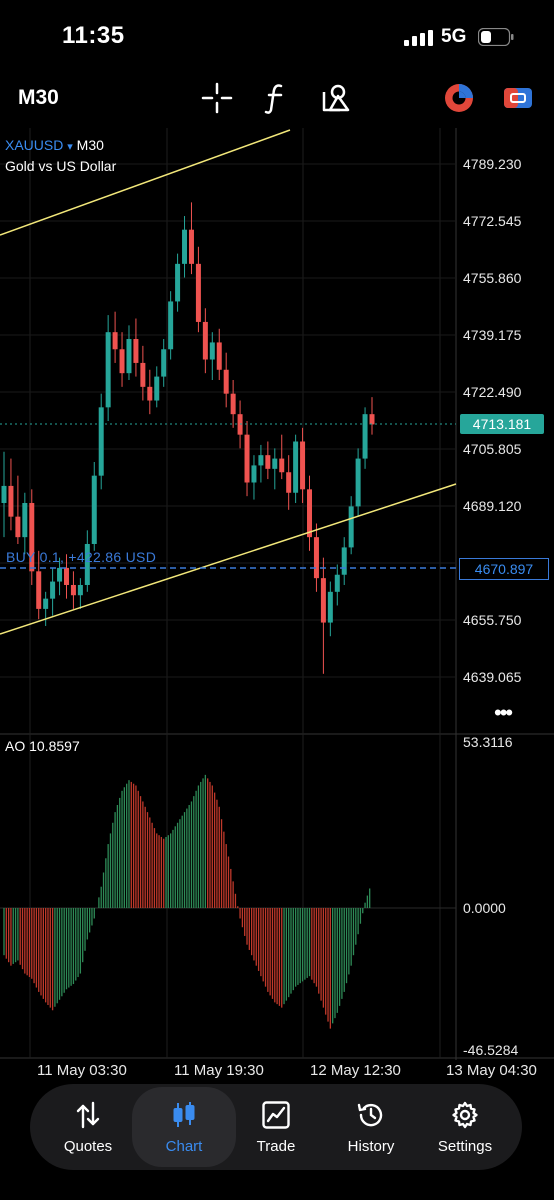 The width and height of the screenshot is (554, 1200). Describe the element at coordinates (61, 166) in the screenshot. I see `symbol-description: Gold vs US Dollar` at that location.